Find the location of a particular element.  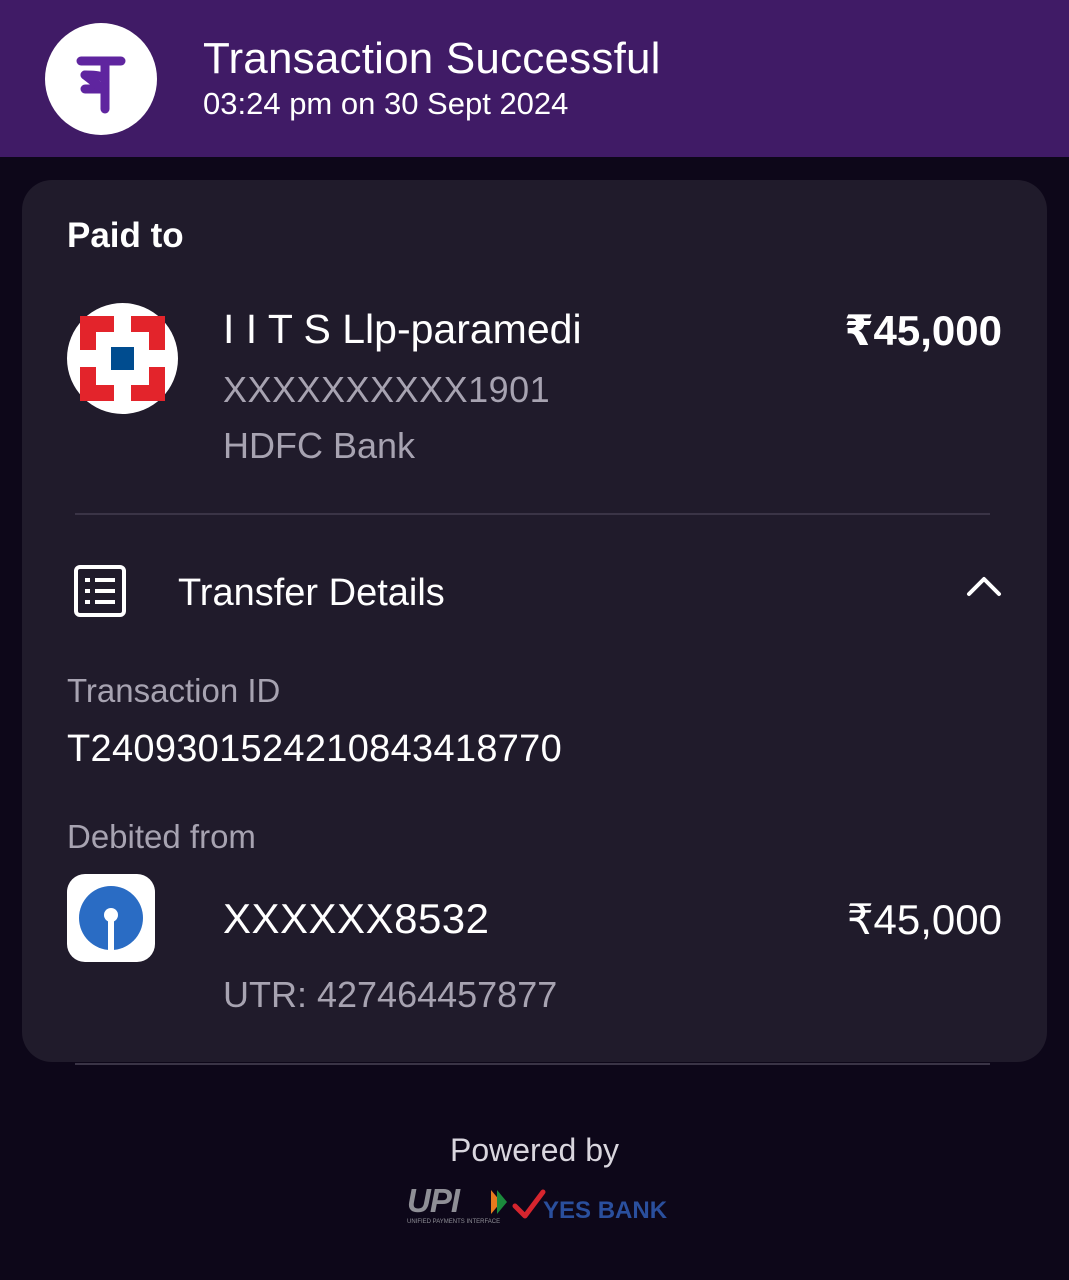

upi-logo: UPI UNIFIED PAYMENTS INTERFACE is located at coordinates (457, 1203).